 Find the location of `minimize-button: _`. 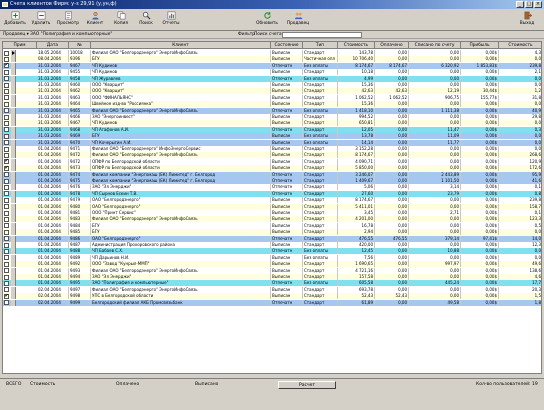

minimize-button: _ is located at coordinates (520, 4).